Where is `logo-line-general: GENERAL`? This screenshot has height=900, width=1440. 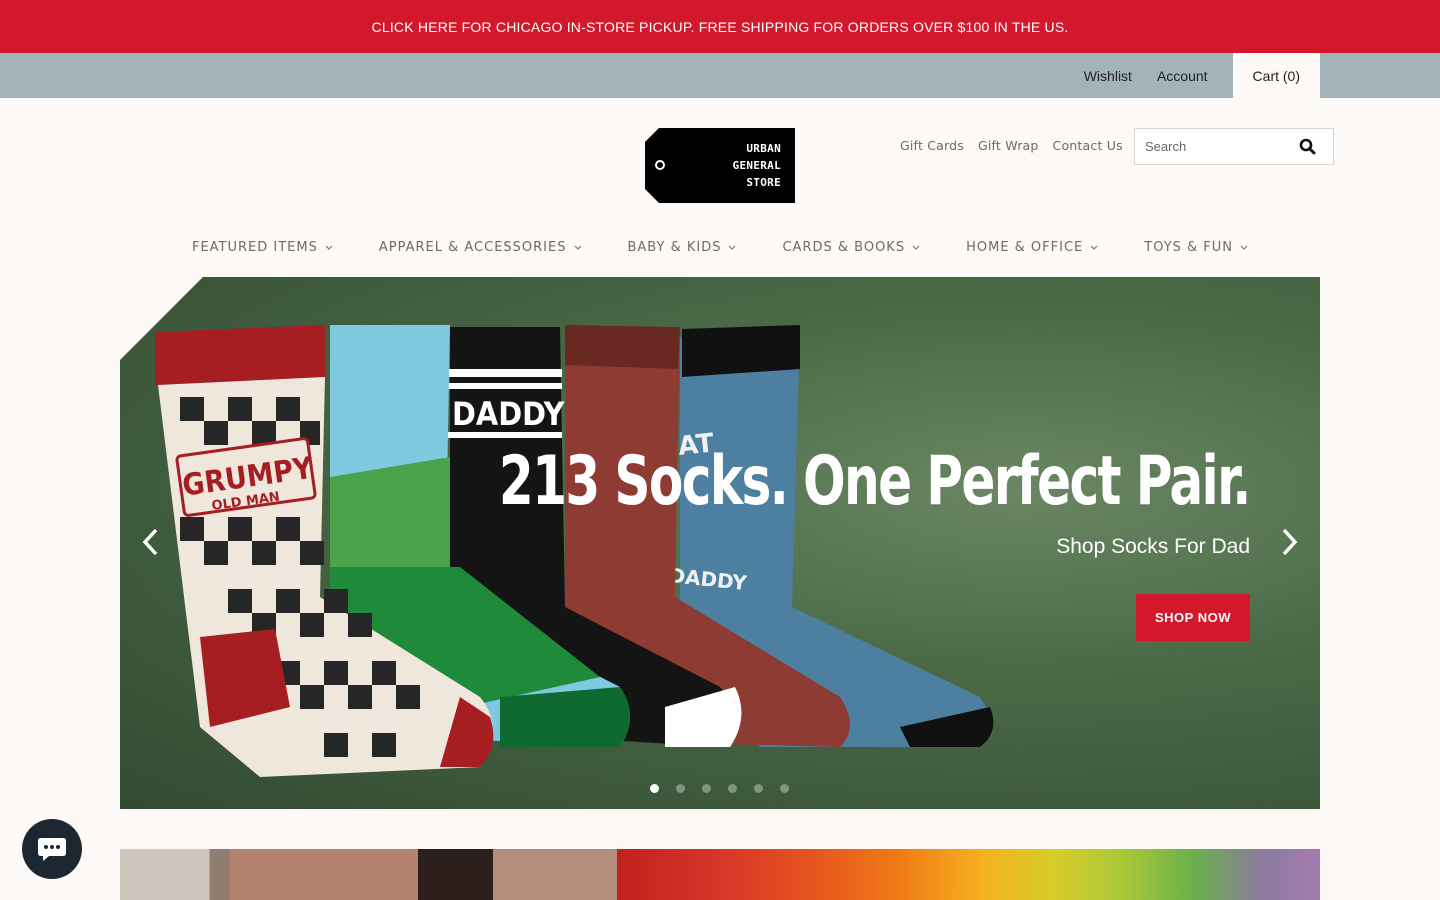
logo-line-general: GENERAL is located at coordinates (756, 165).